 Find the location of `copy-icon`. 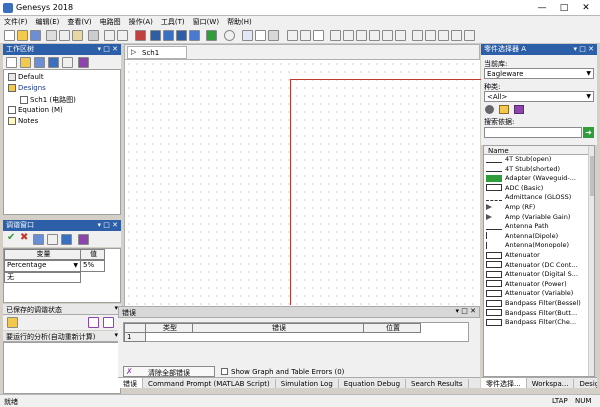

copy-icon is located at coordinates (64, 35).